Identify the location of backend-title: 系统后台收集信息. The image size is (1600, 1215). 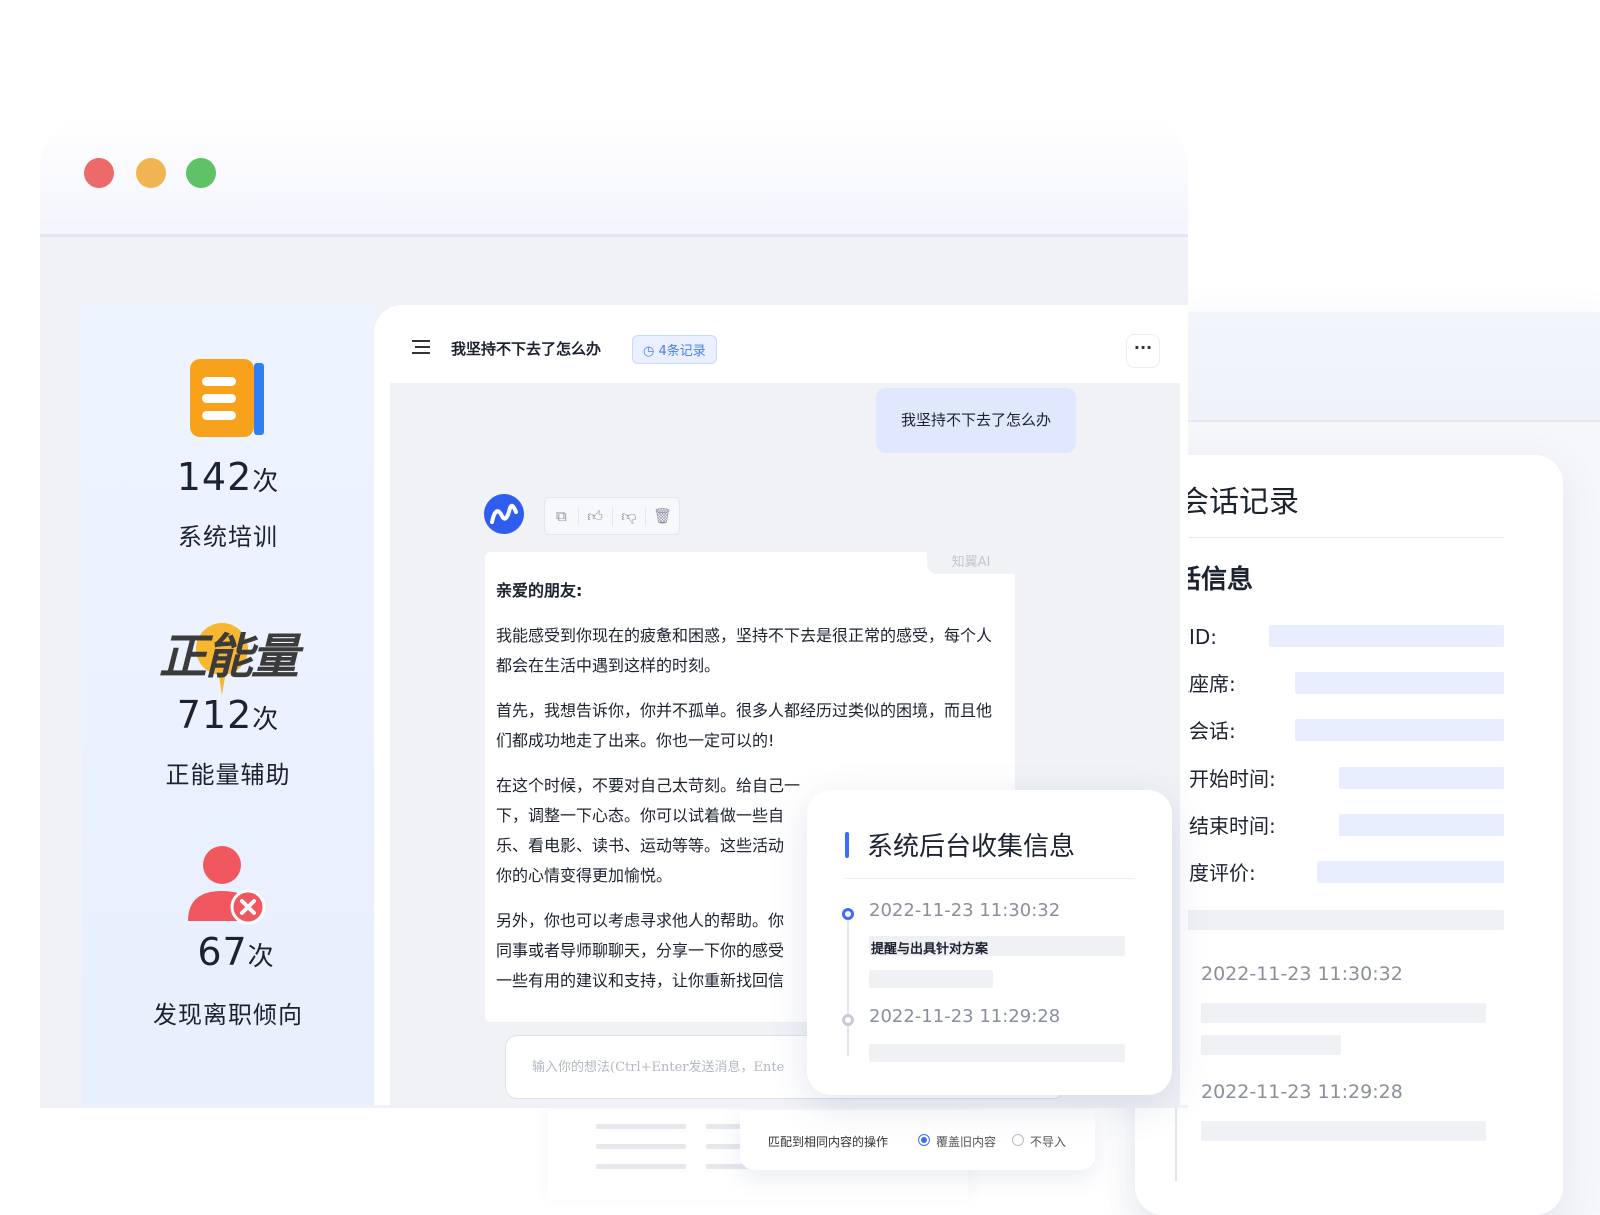
(971, 847).